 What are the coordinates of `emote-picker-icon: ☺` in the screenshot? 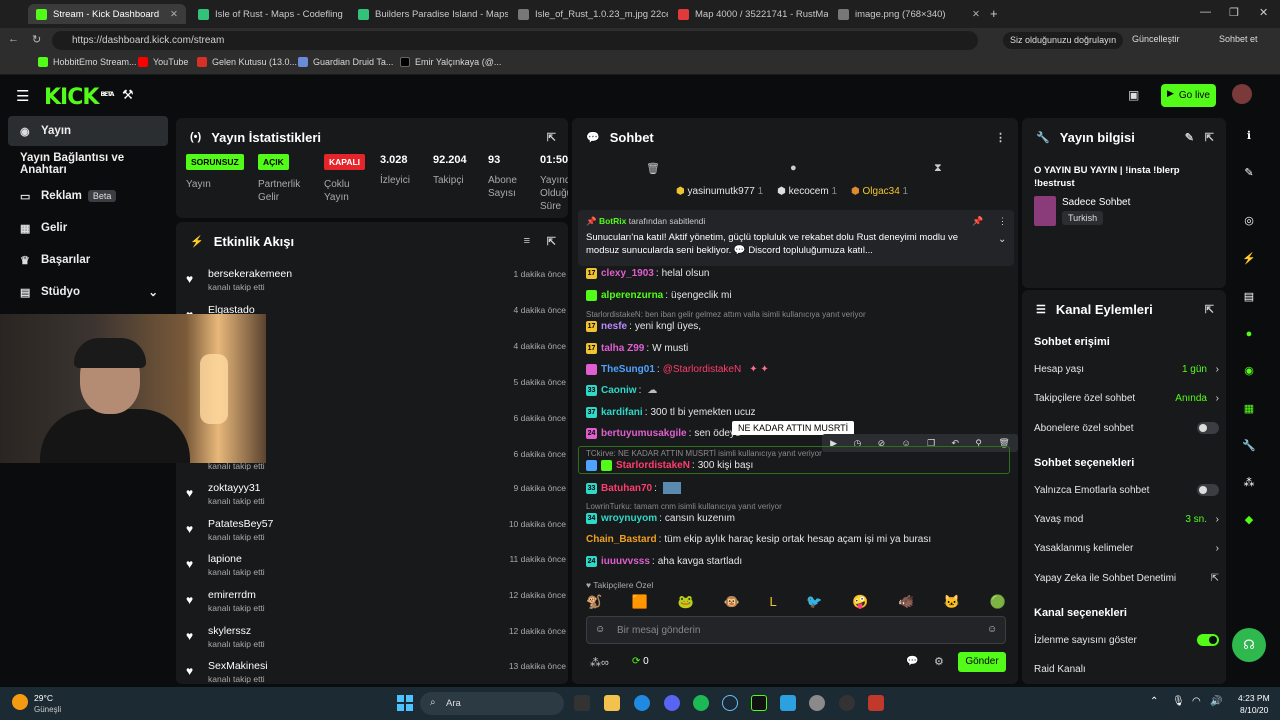 It's located at (600, 629).